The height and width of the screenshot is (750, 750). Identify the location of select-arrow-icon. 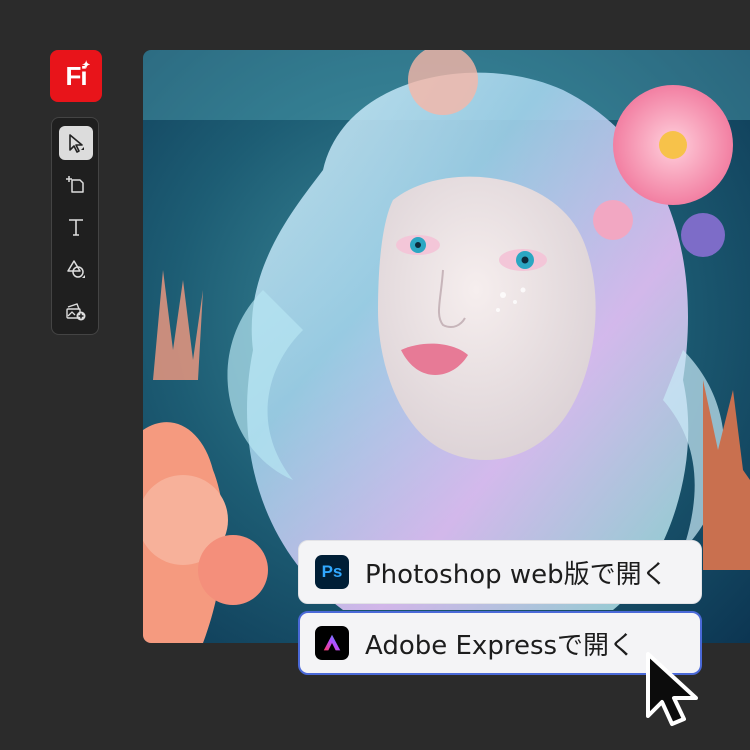
(76, 143).